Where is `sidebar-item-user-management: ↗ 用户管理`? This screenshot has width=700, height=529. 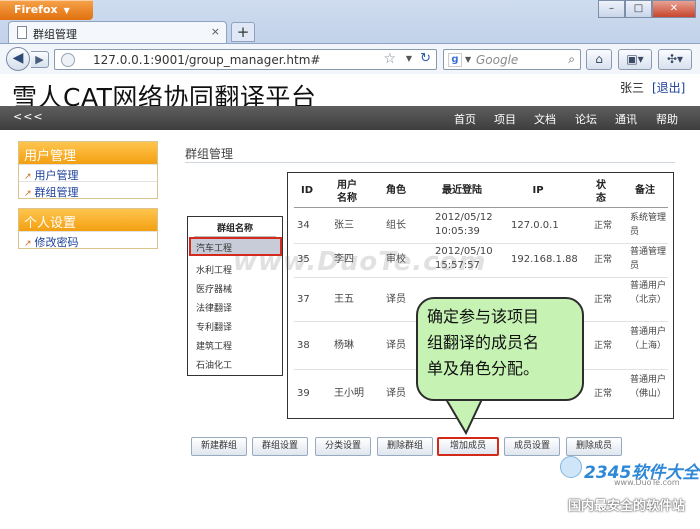
sidebar-item-user-management: ↗ 用户管理 is located at coordinates (88, 173).